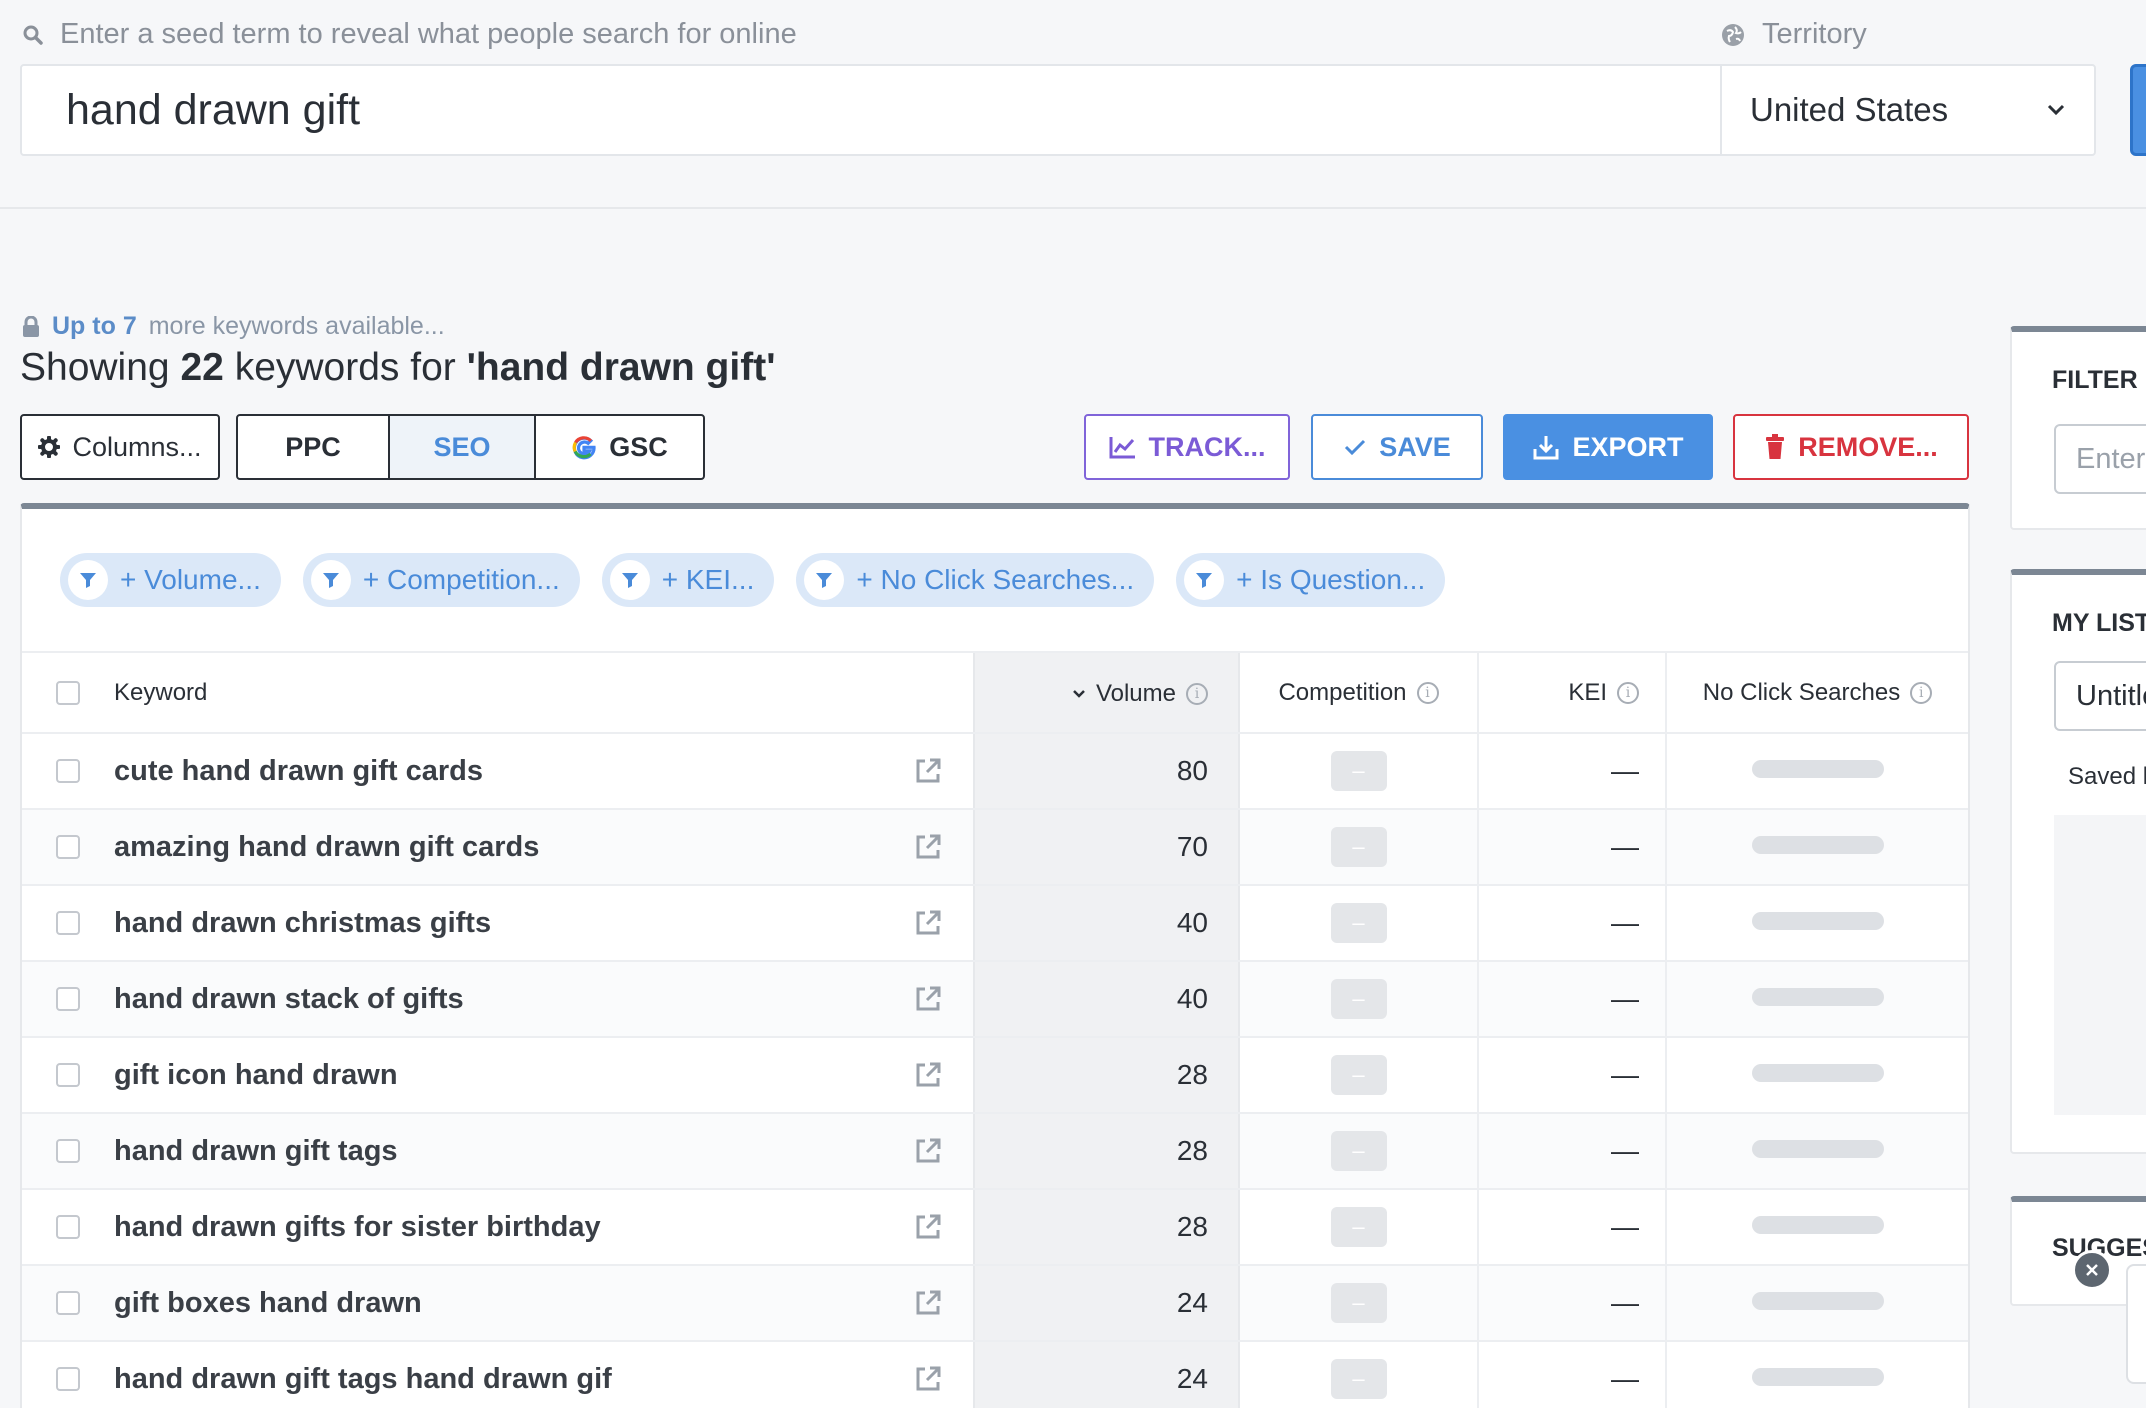 The width and height of the screenshot is (2146, 1408). What do you see at coordinates (463, 447) in the screenshot?
I see `tab-seo: SEO` at bounding box center [463, 447].